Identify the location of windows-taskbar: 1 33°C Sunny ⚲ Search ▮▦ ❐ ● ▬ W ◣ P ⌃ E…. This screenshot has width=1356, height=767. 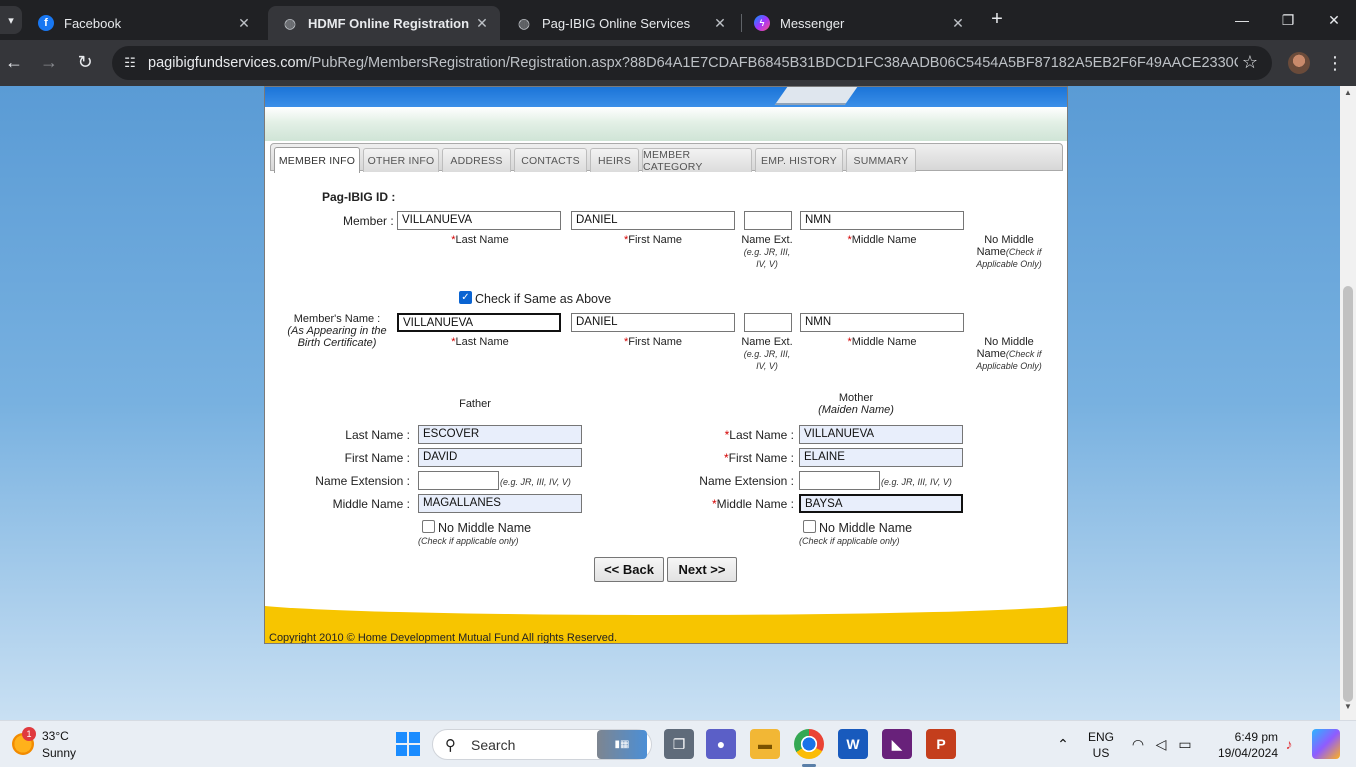
(678, 743).